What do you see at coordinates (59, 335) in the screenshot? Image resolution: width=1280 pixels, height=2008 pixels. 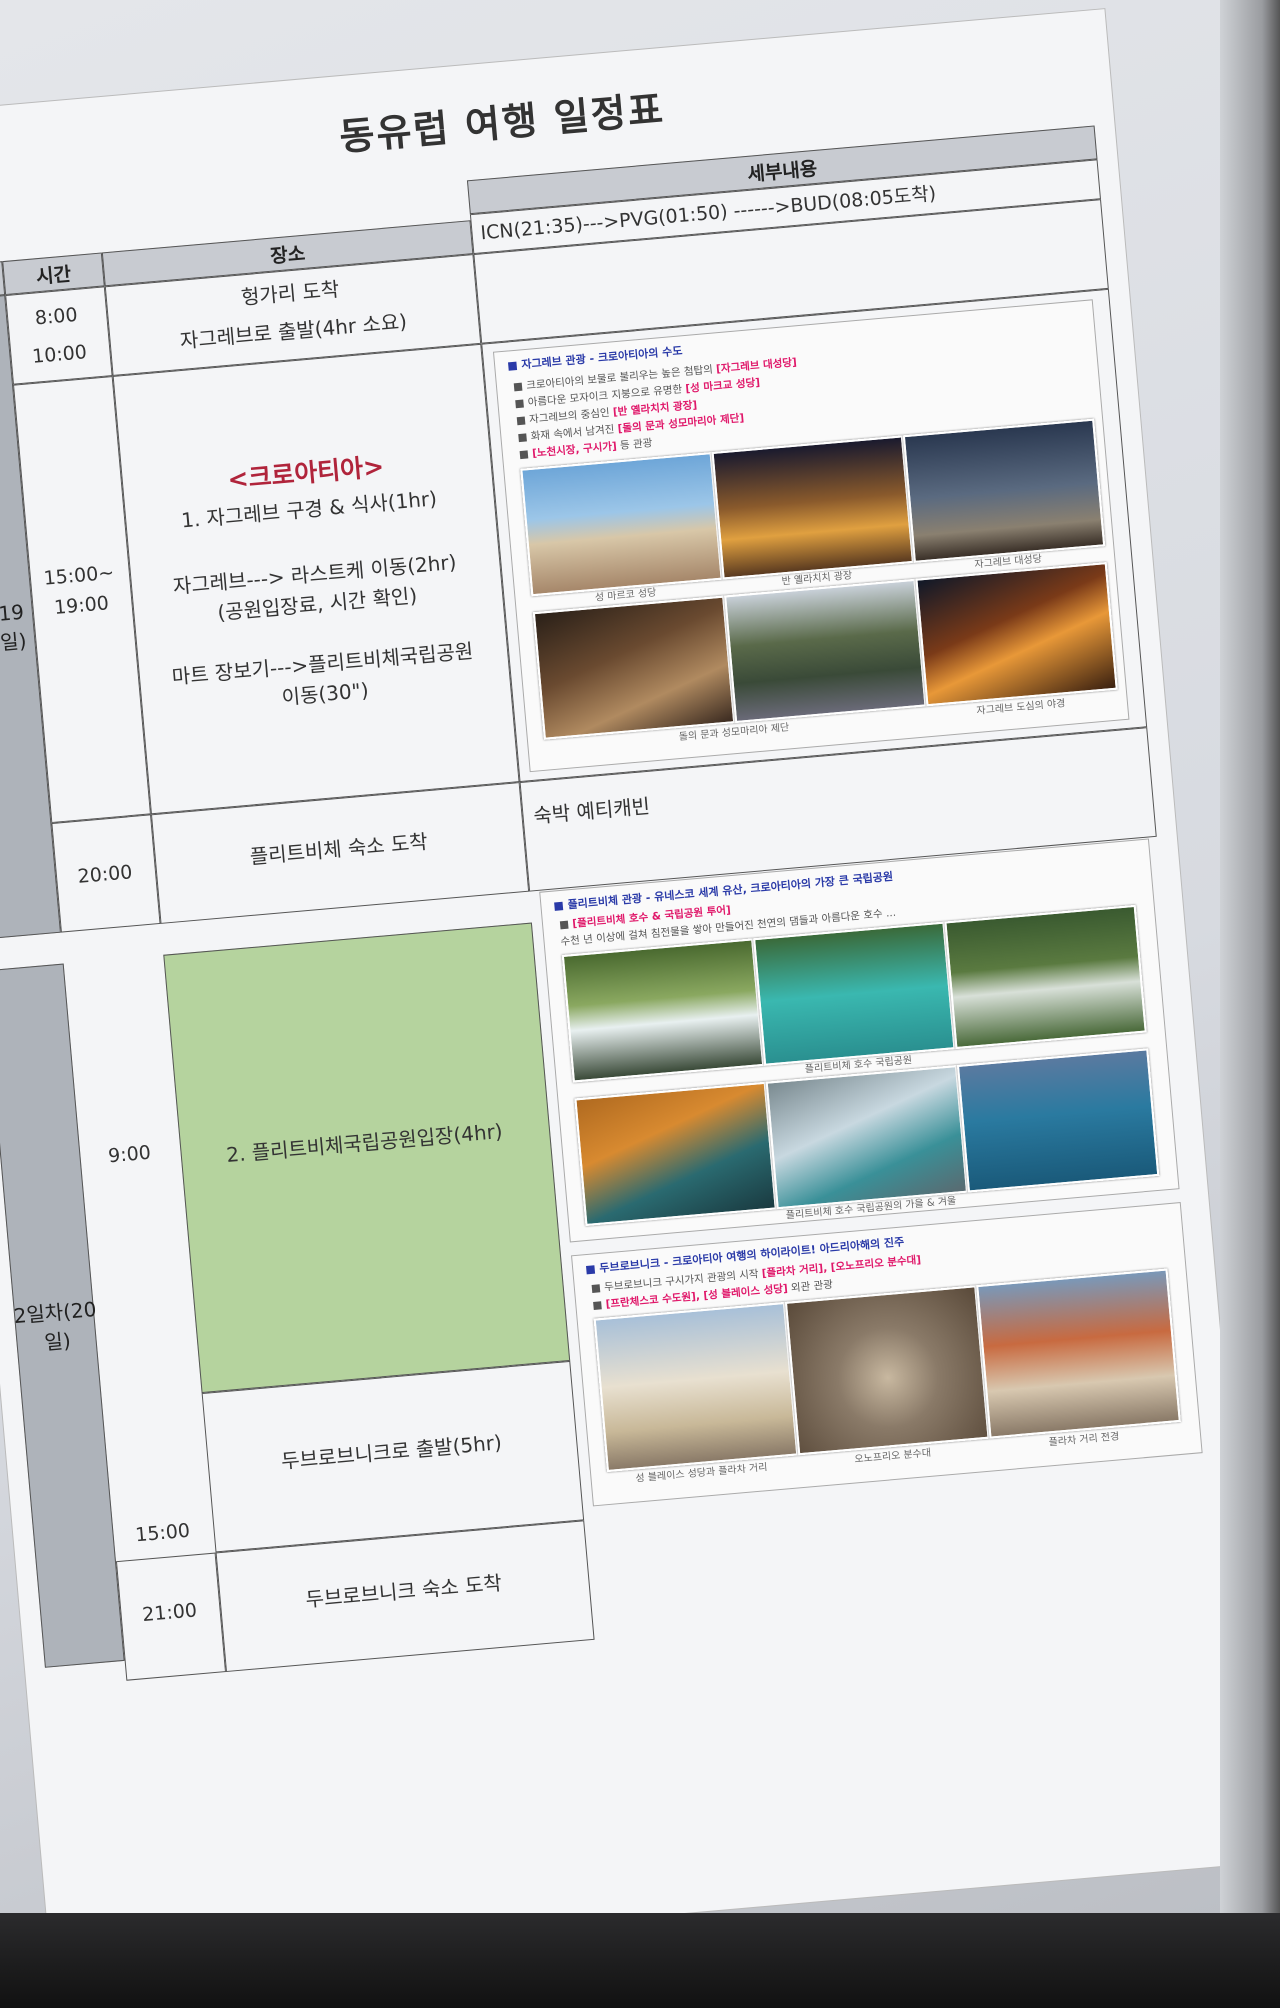 I see `day1-row1-time-cell: 8:00 10:00` at bounding box center [59, 335].